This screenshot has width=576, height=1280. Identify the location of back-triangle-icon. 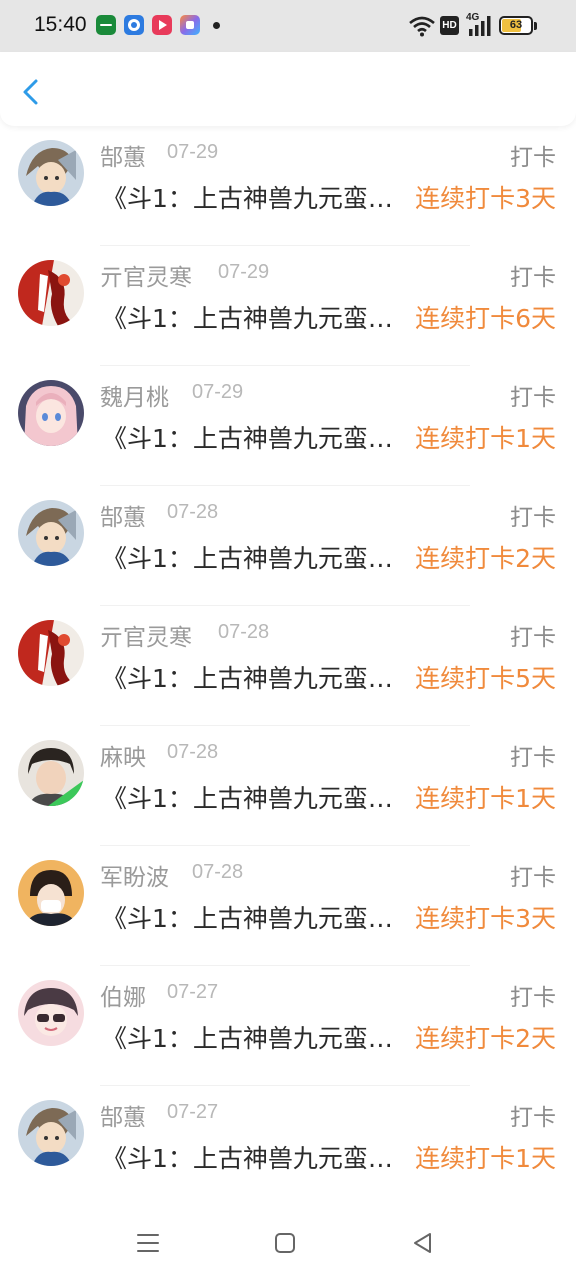
(422, 1243).